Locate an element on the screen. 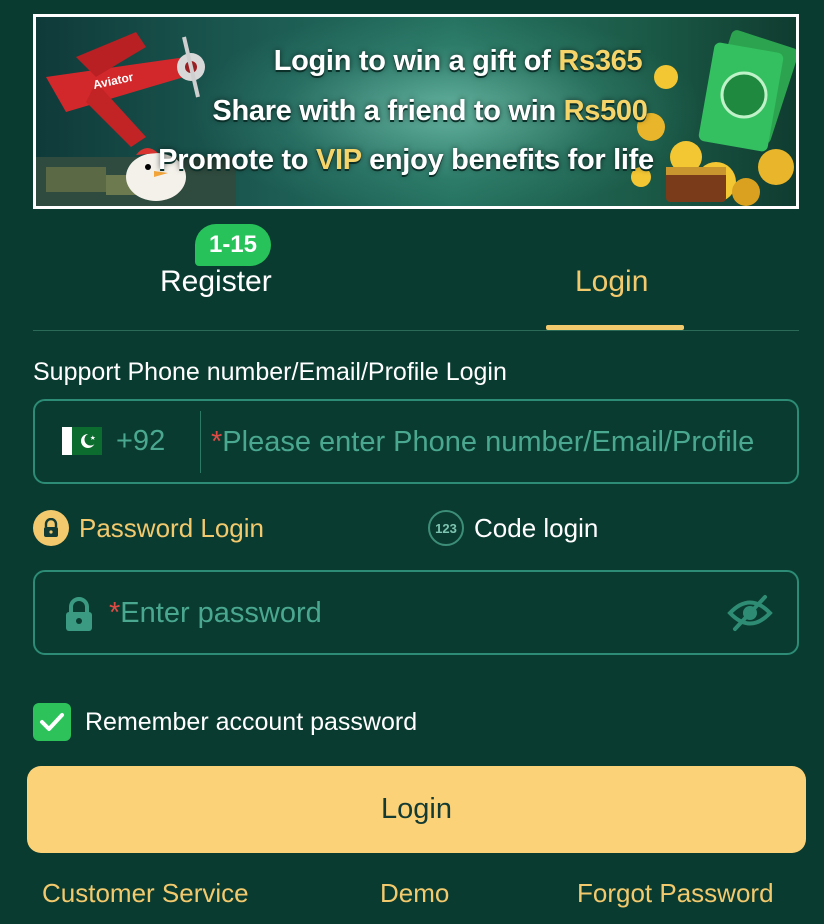  password-placeholder: Enter password is located at coordinates (221, 613).